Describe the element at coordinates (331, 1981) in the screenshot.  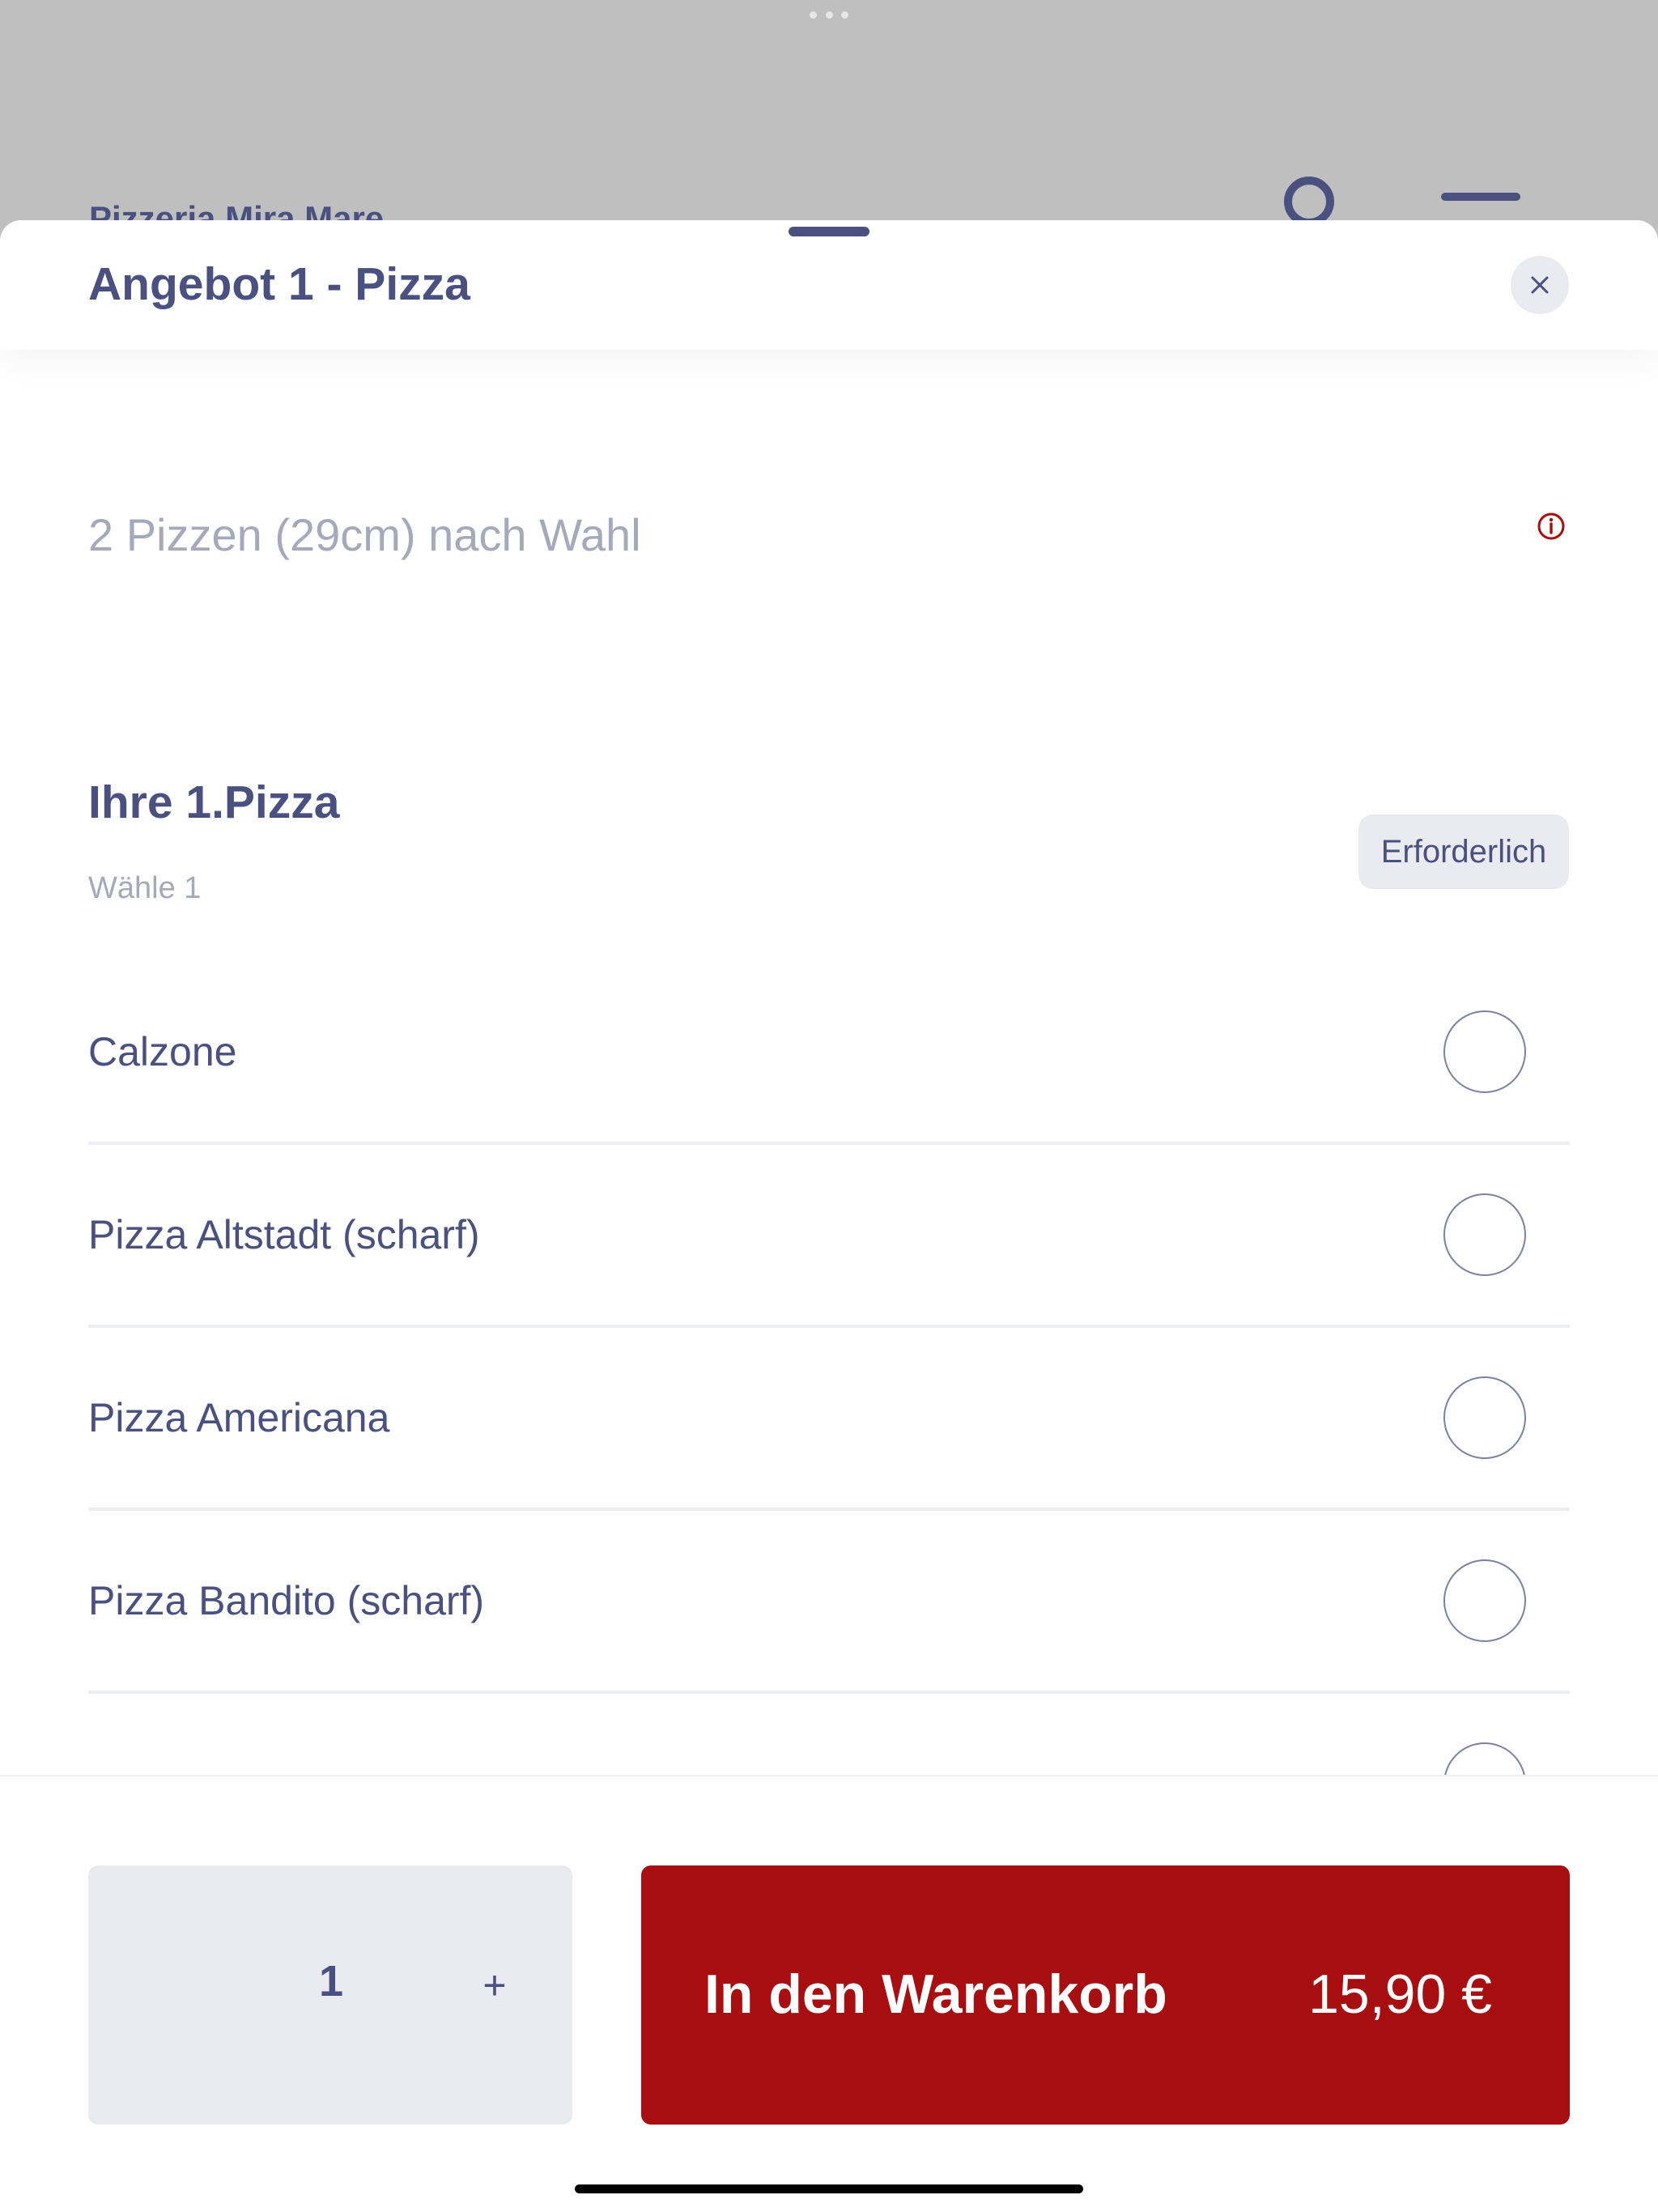
I see `quantity-value: 1` at that location.